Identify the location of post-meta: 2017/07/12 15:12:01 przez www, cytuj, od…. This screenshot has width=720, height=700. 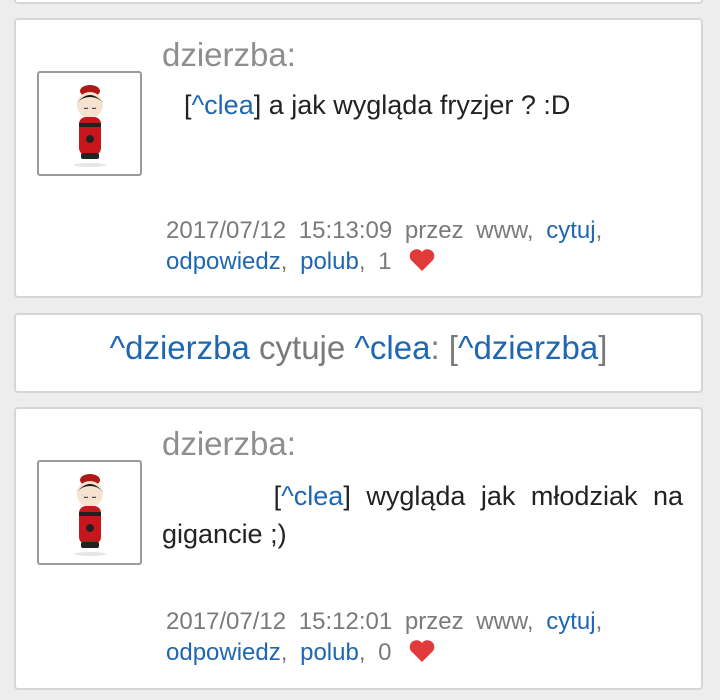
(384, 637).